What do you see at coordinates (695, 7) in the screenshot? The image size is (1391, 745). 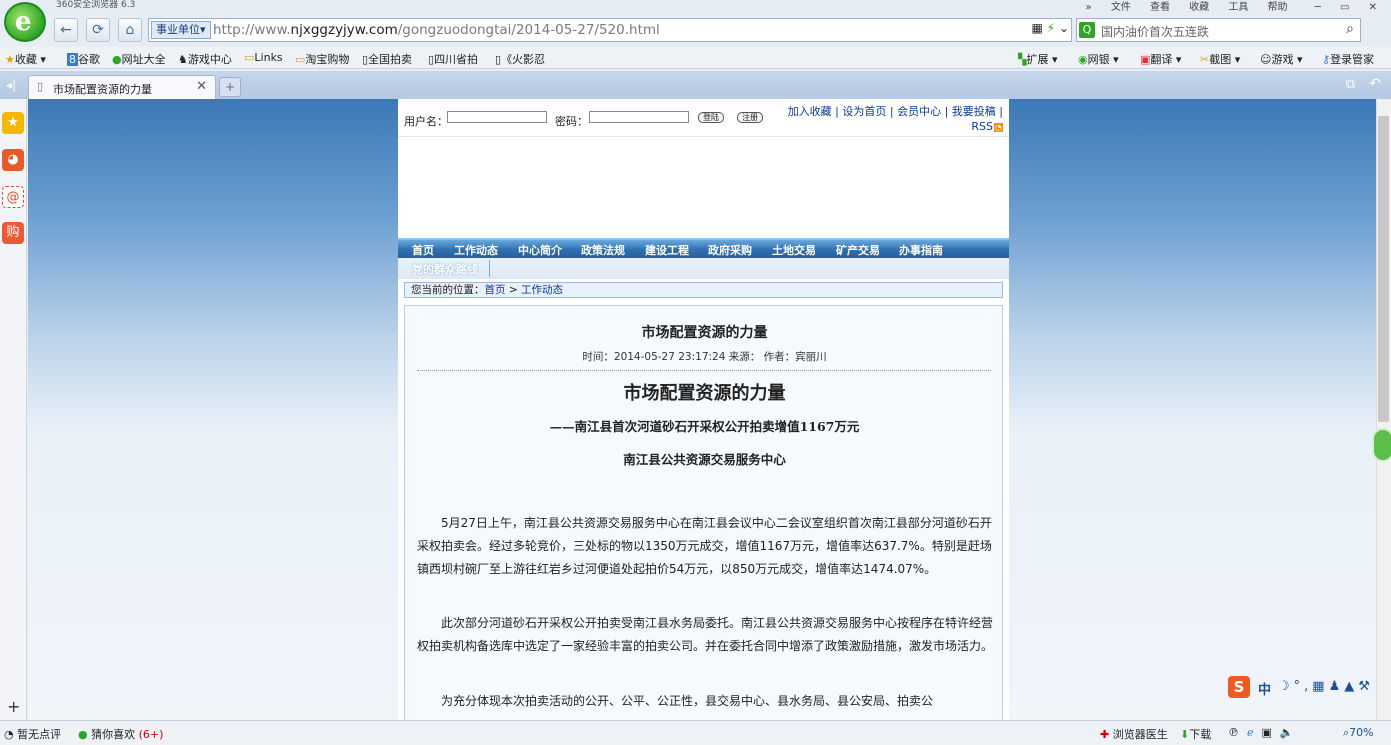 I see `title-bar: 360安全浏览器 6.3 » 文件 查看 收藏 工具 帮助 ─ ▭ ✕` at bounding box center [695, 7].